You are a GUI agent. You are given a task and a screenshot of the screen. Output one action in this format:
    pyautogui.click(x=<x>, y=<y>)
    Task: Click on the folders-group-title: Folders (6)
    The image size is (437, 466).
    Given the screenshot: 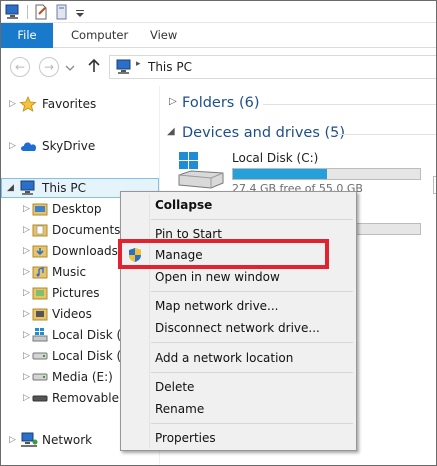 What is the action you would take?
    pyautogui.click(x=221, y=103)
    